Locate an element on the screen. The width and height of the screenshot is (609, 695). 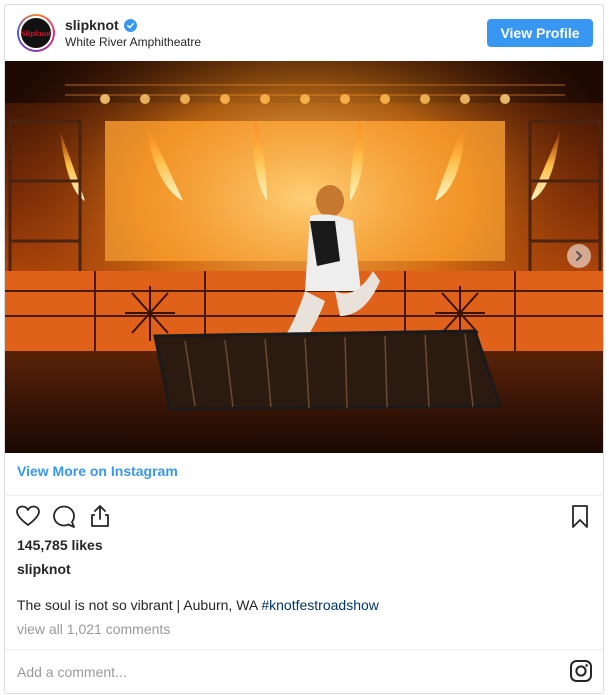
avatar-image: Slipknot is located at coordinates (36, 33).